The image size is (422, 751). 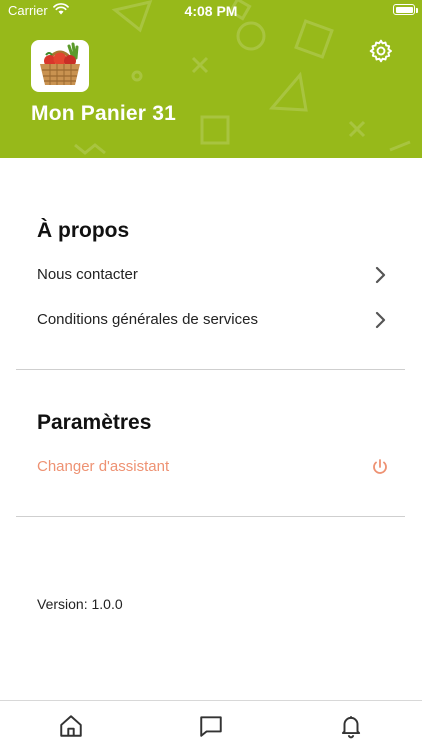 I want to click on chat-icon, so click(x=211, y=726).